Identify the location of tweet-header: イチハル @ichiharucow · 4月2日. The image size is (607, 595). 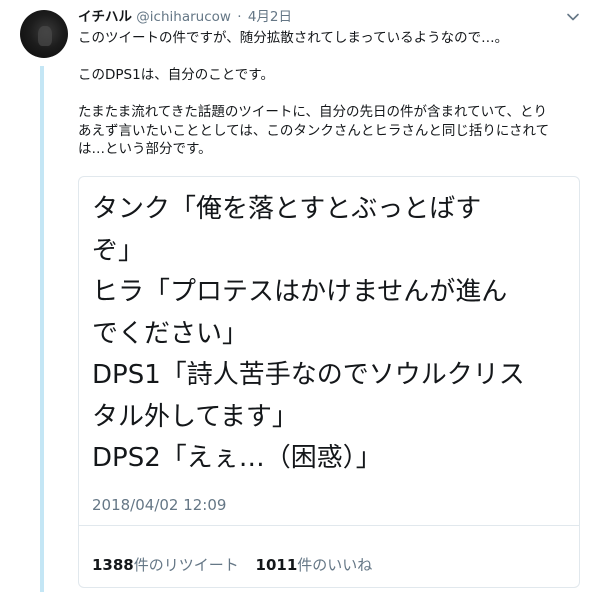
(185, 17).